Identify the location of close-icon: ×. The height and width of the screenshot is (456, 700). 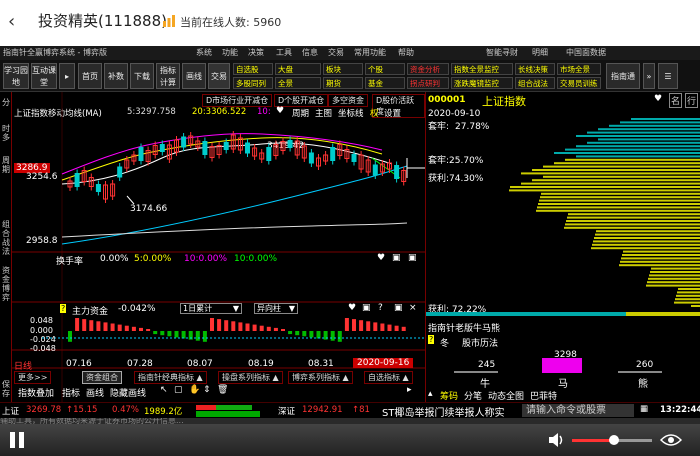
(413, 308).